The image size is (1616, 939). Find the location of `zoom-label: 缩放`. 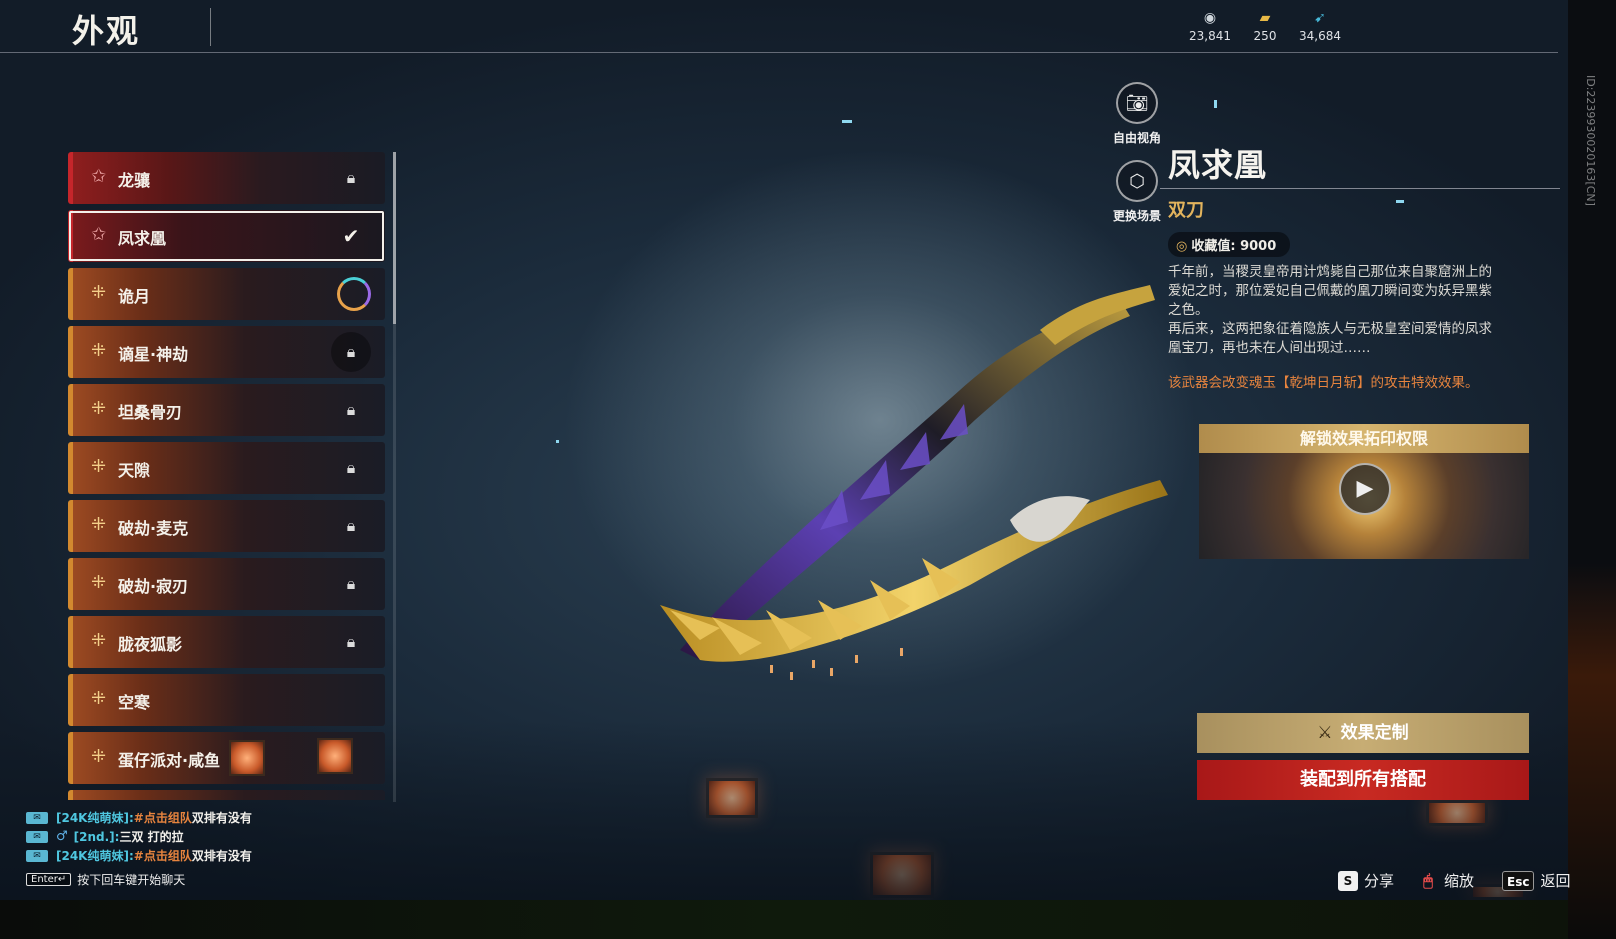

zoom-label: 缩放 is located at coordinates (1459, 881).